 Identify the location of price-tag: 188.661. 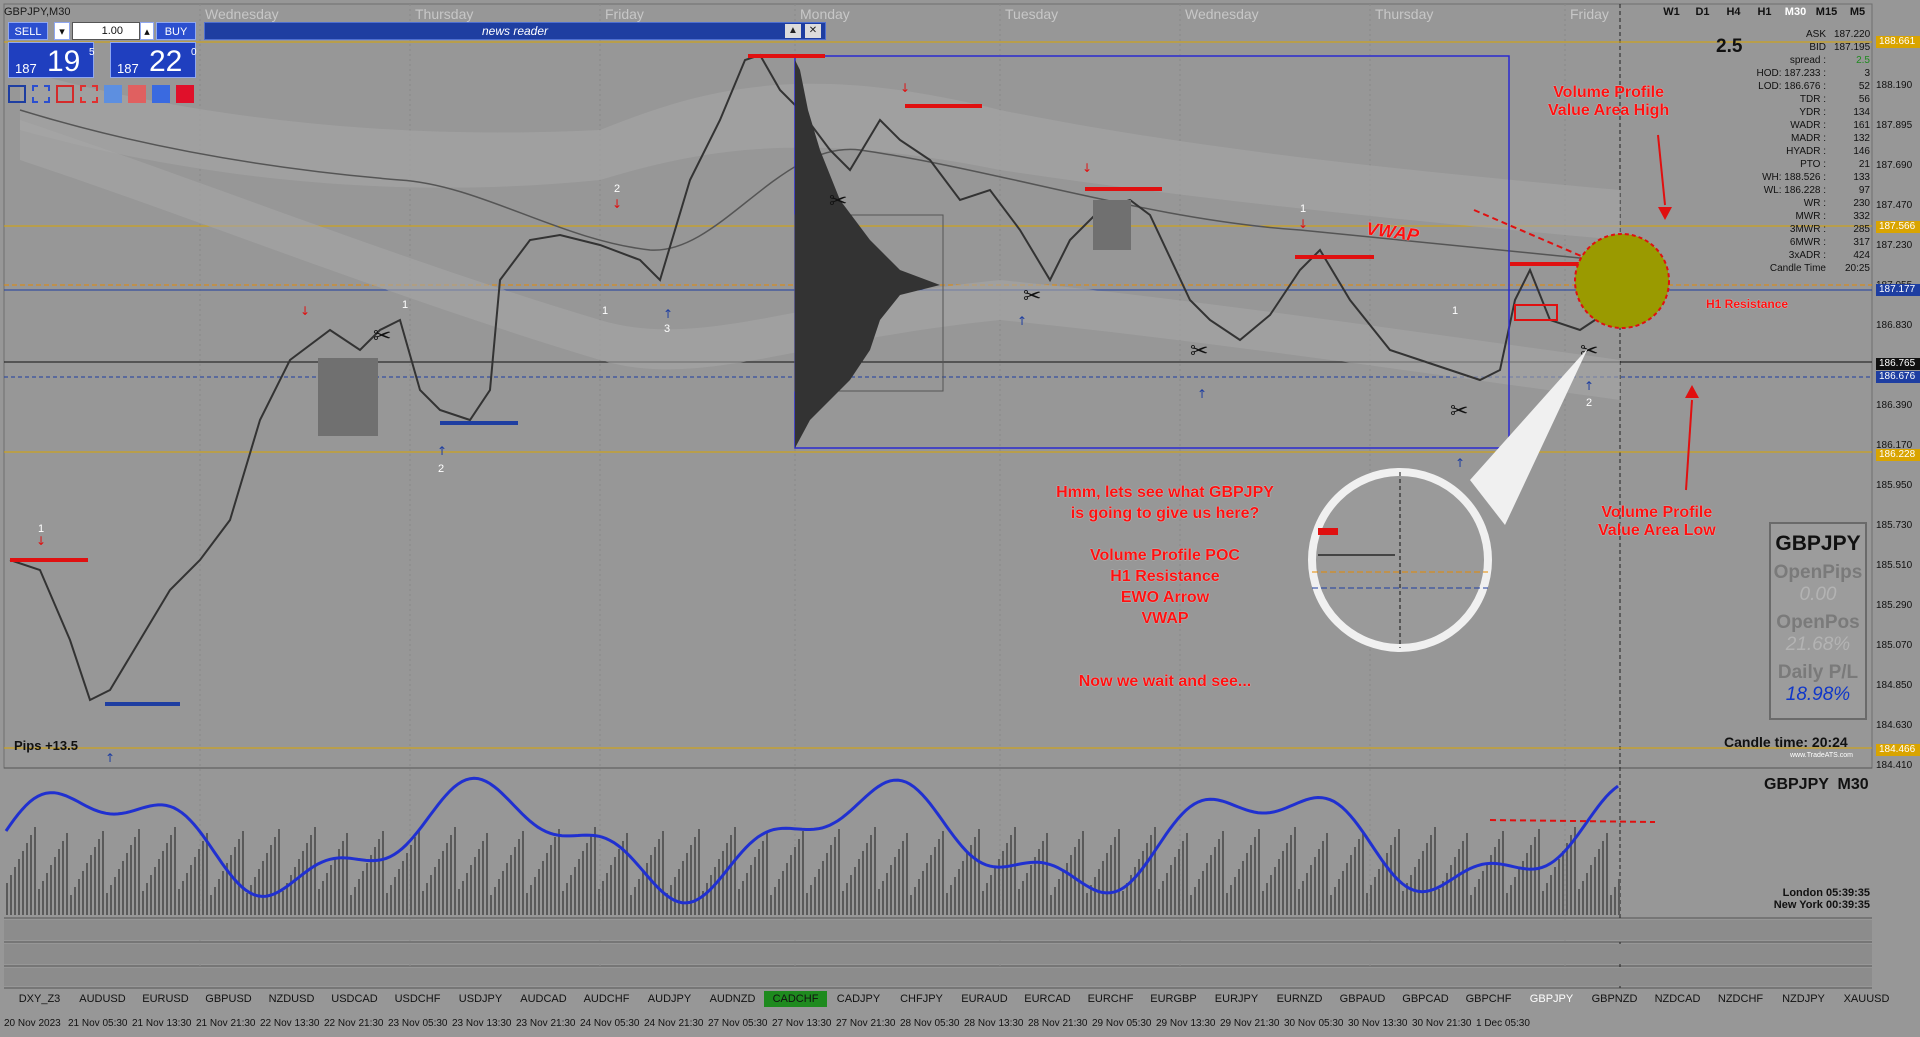
(1898, 42).